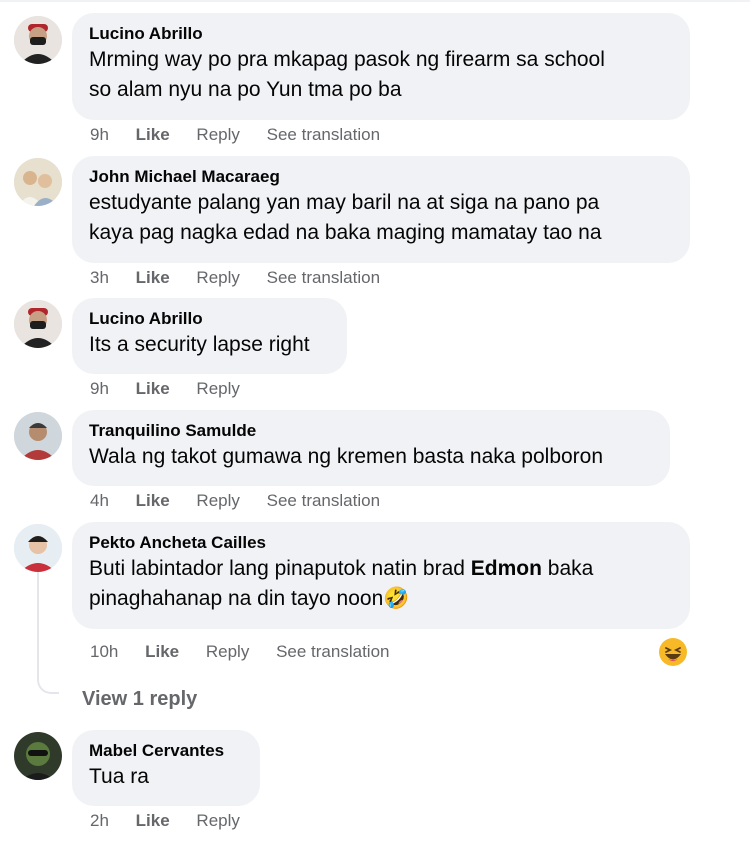  I want to click on reply-thread-line, so click(48, 633).